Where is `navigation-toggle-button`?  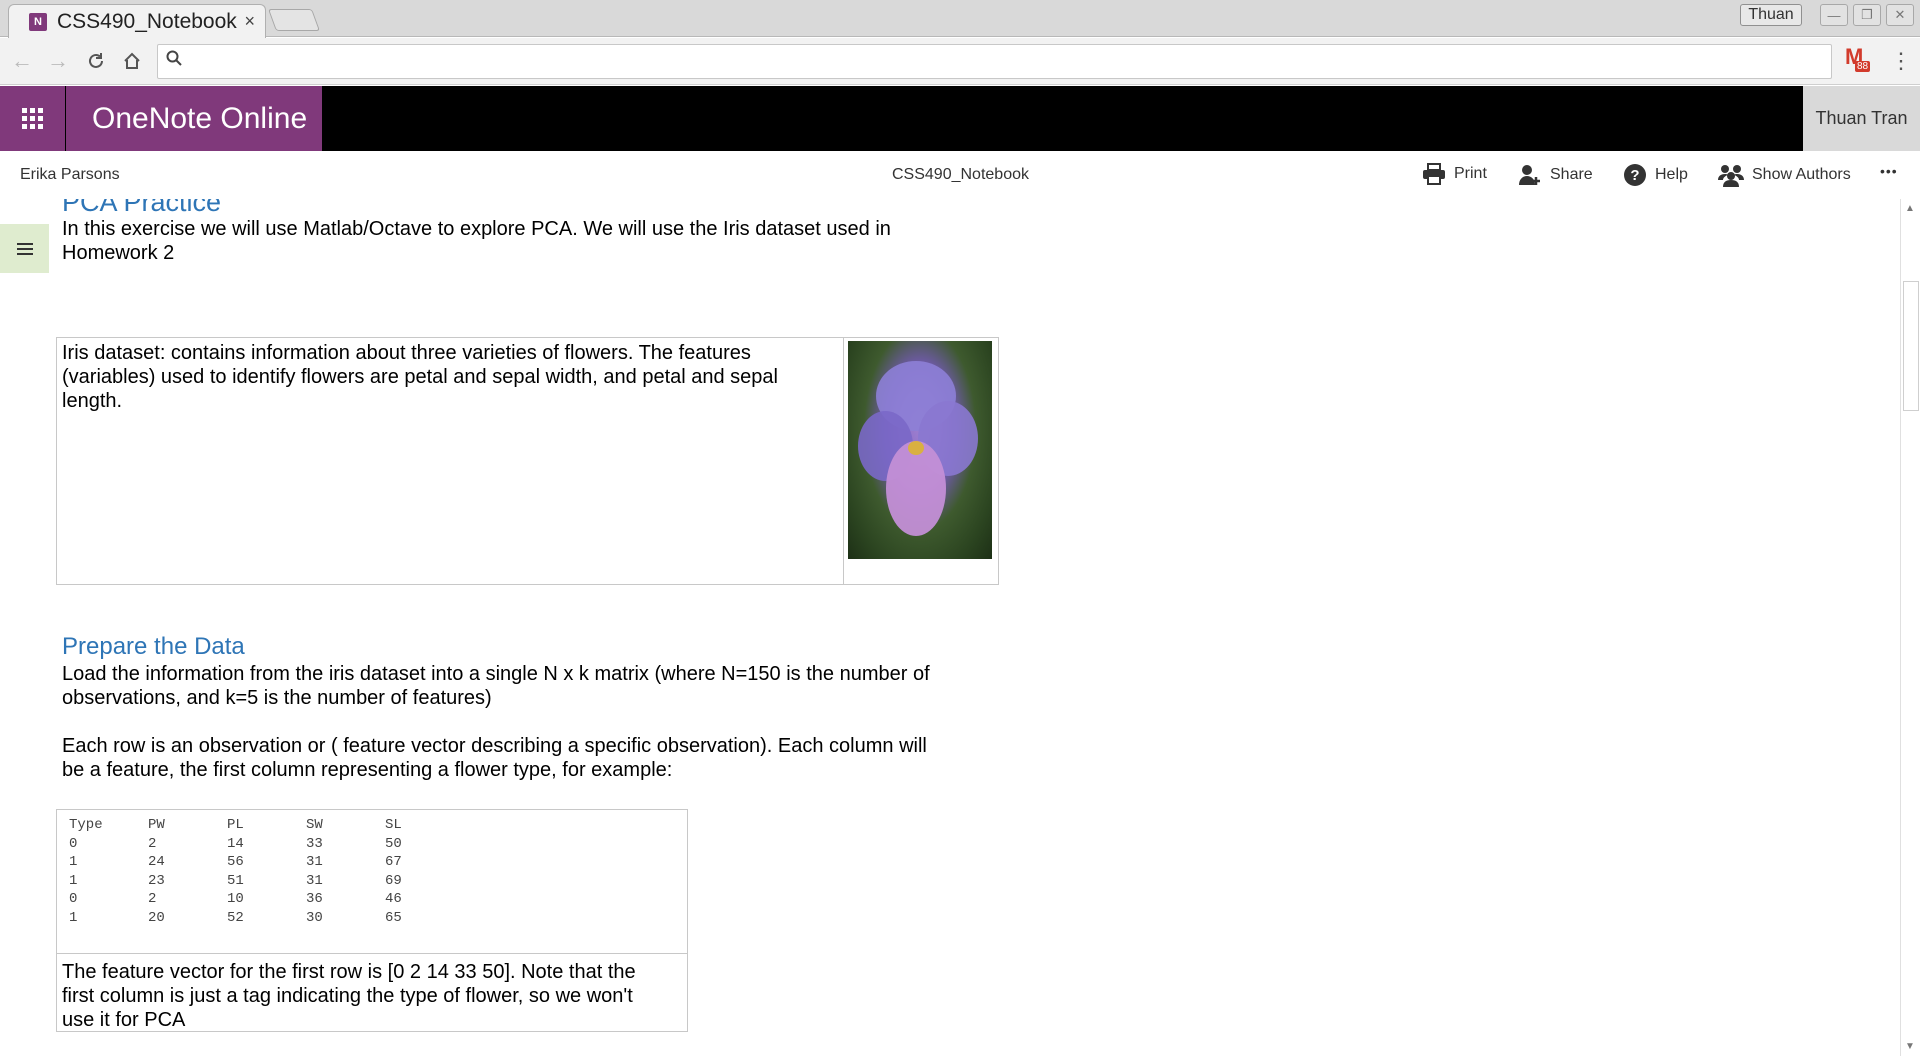
navigation-toggle-button is located at coordinates (24, 248).